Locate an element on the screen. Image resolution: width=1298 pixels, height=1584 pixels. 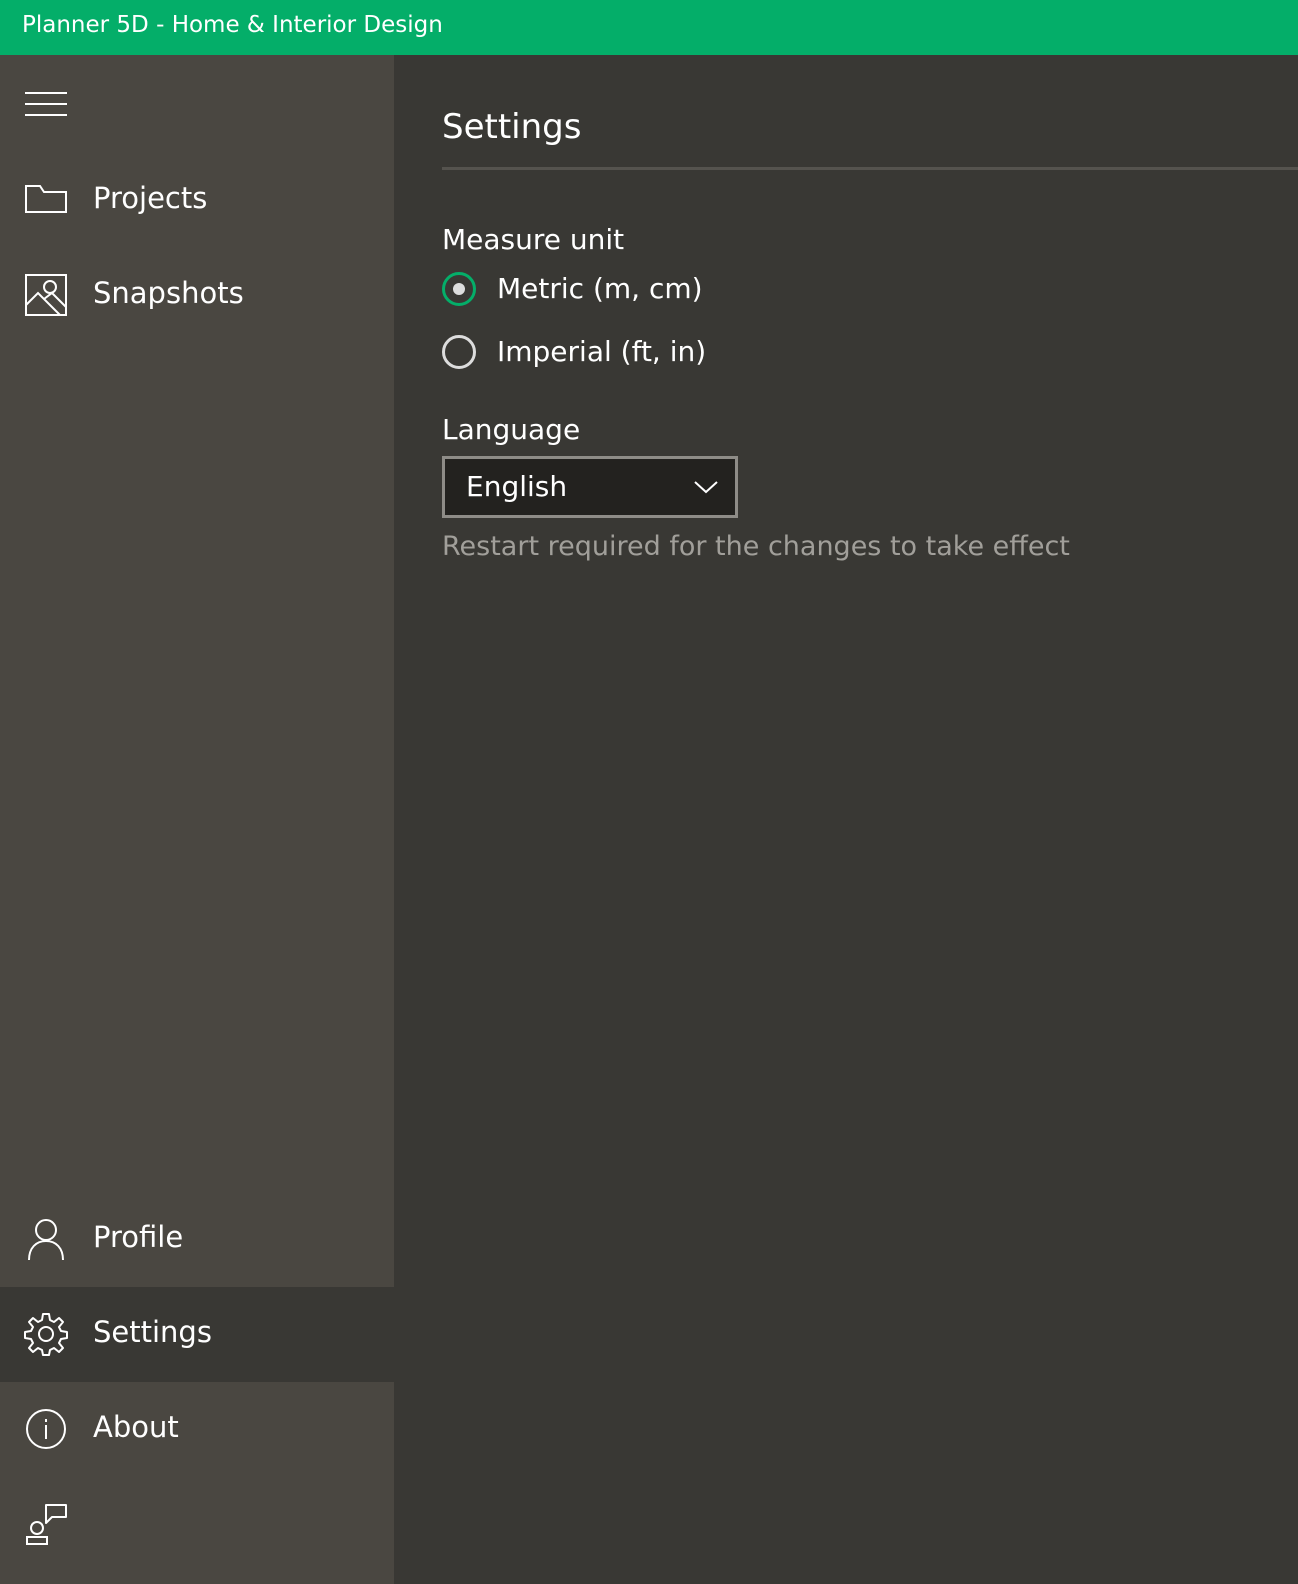
language-selected-value: English is located at coordinates (517, 486).